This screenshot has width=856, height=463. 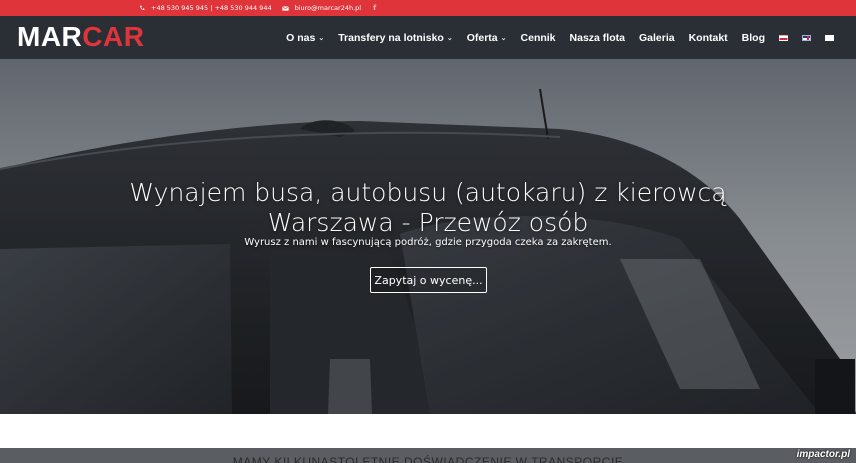 What do you see at coordinates (806, 37) in the screenshot?
I see `en-flag-icon` at bounding box center [806, 37].